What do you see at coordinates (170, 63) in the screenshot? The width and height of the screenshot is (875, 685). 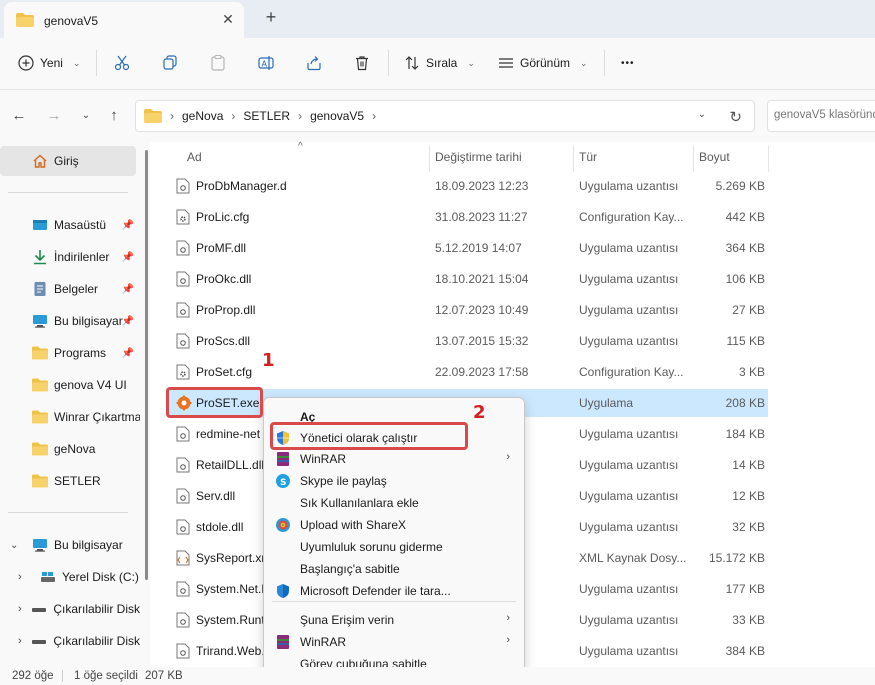 I see `copy-button` at bounding box center [170, 63].